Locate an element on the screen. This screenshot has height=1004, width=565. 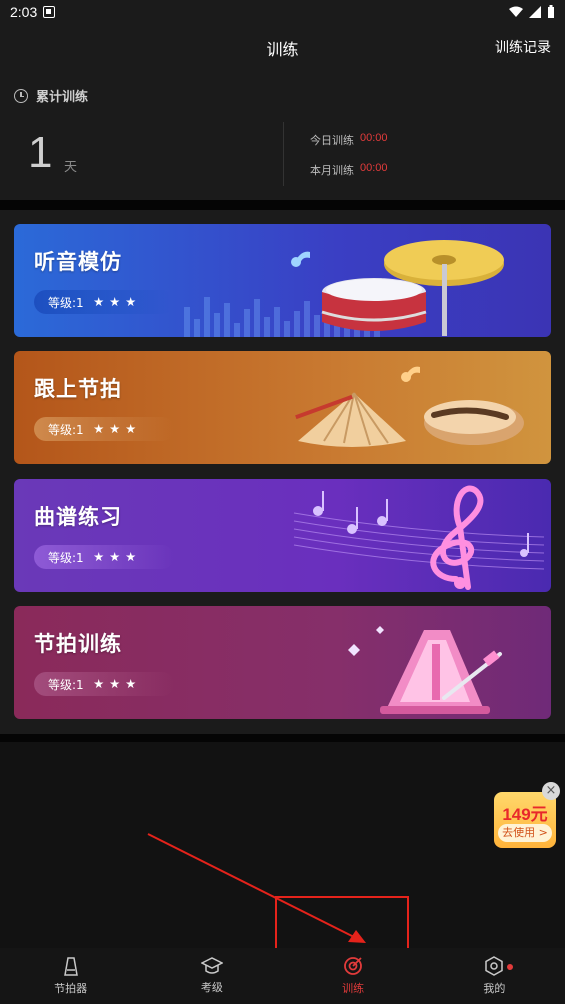
today-training-value: 00:00 is located at coordinates (374, 138).